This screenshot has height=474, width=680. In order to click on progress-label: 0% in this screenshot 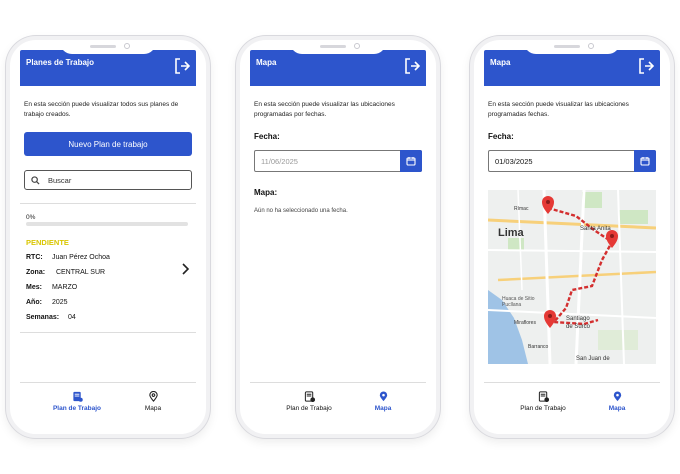, I will do `click(31, 217)`.